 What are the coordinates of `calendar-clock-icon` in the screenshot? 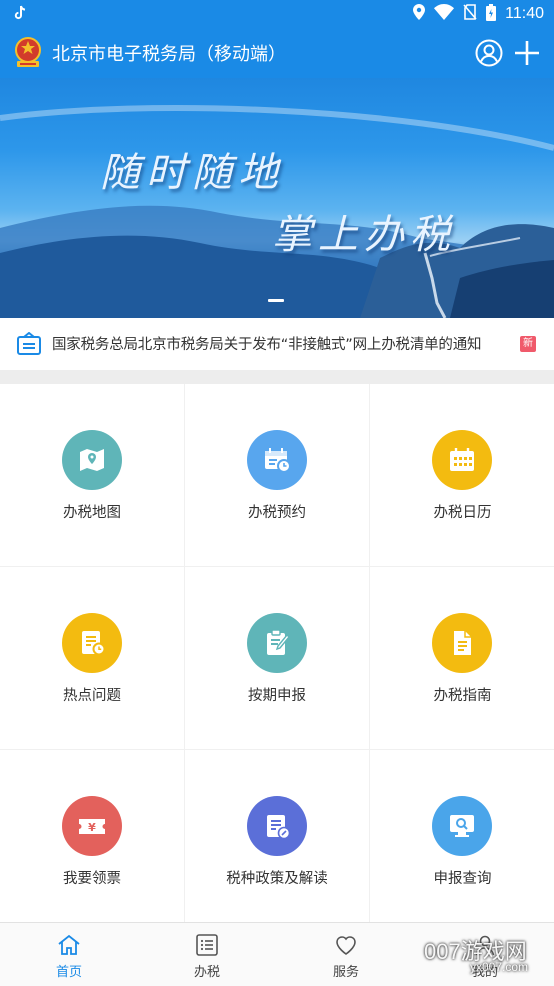 It's located at (277, 460).